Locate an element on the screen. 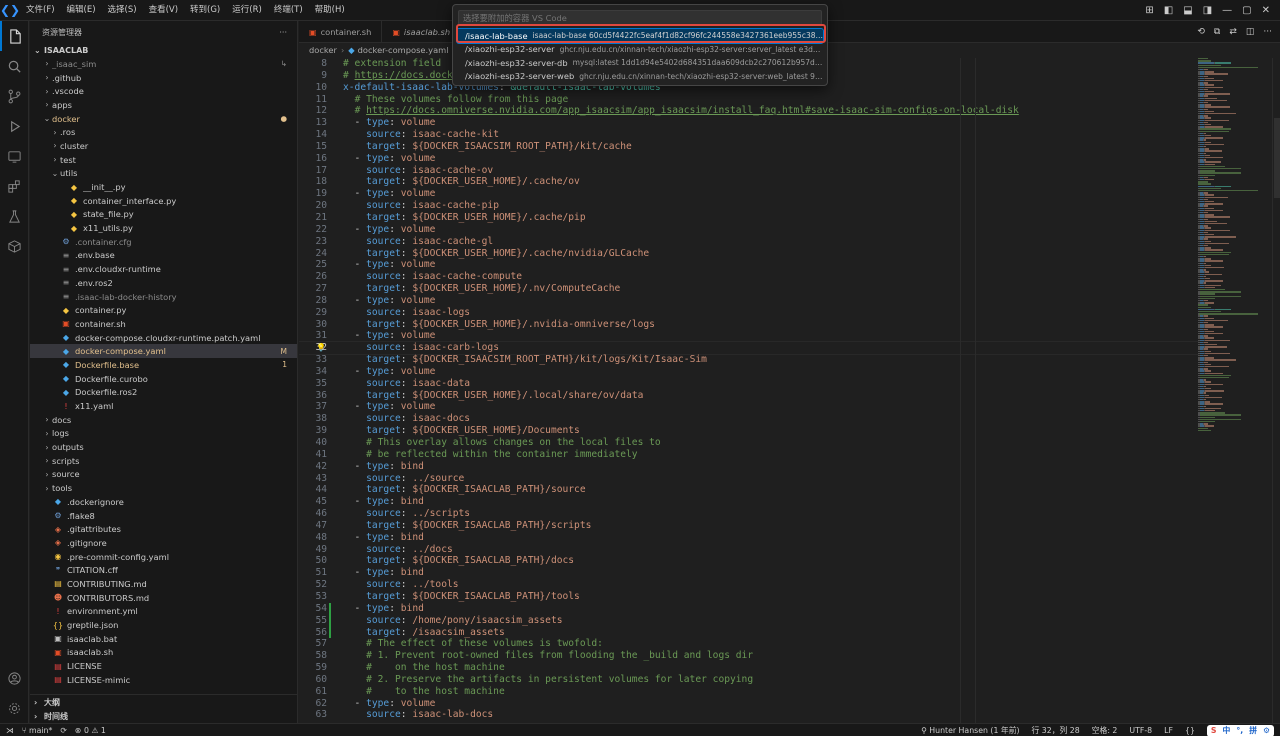 The image size is (1280, 736). language-mode: {} is located at coordinates (1190, 730).